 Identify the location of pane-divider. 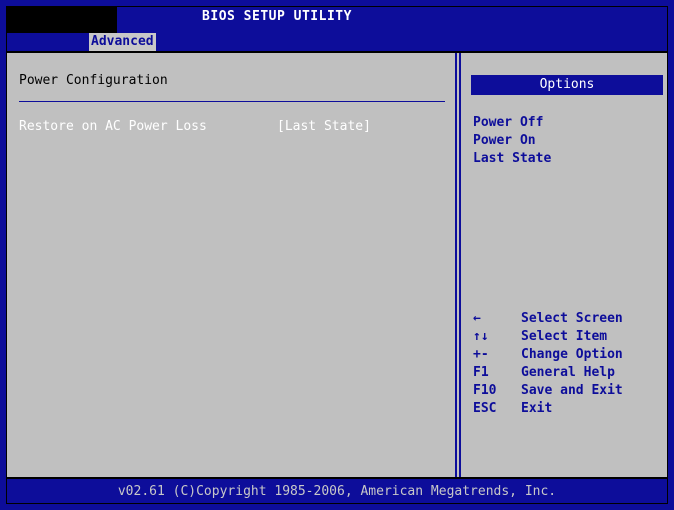
(456, 265).